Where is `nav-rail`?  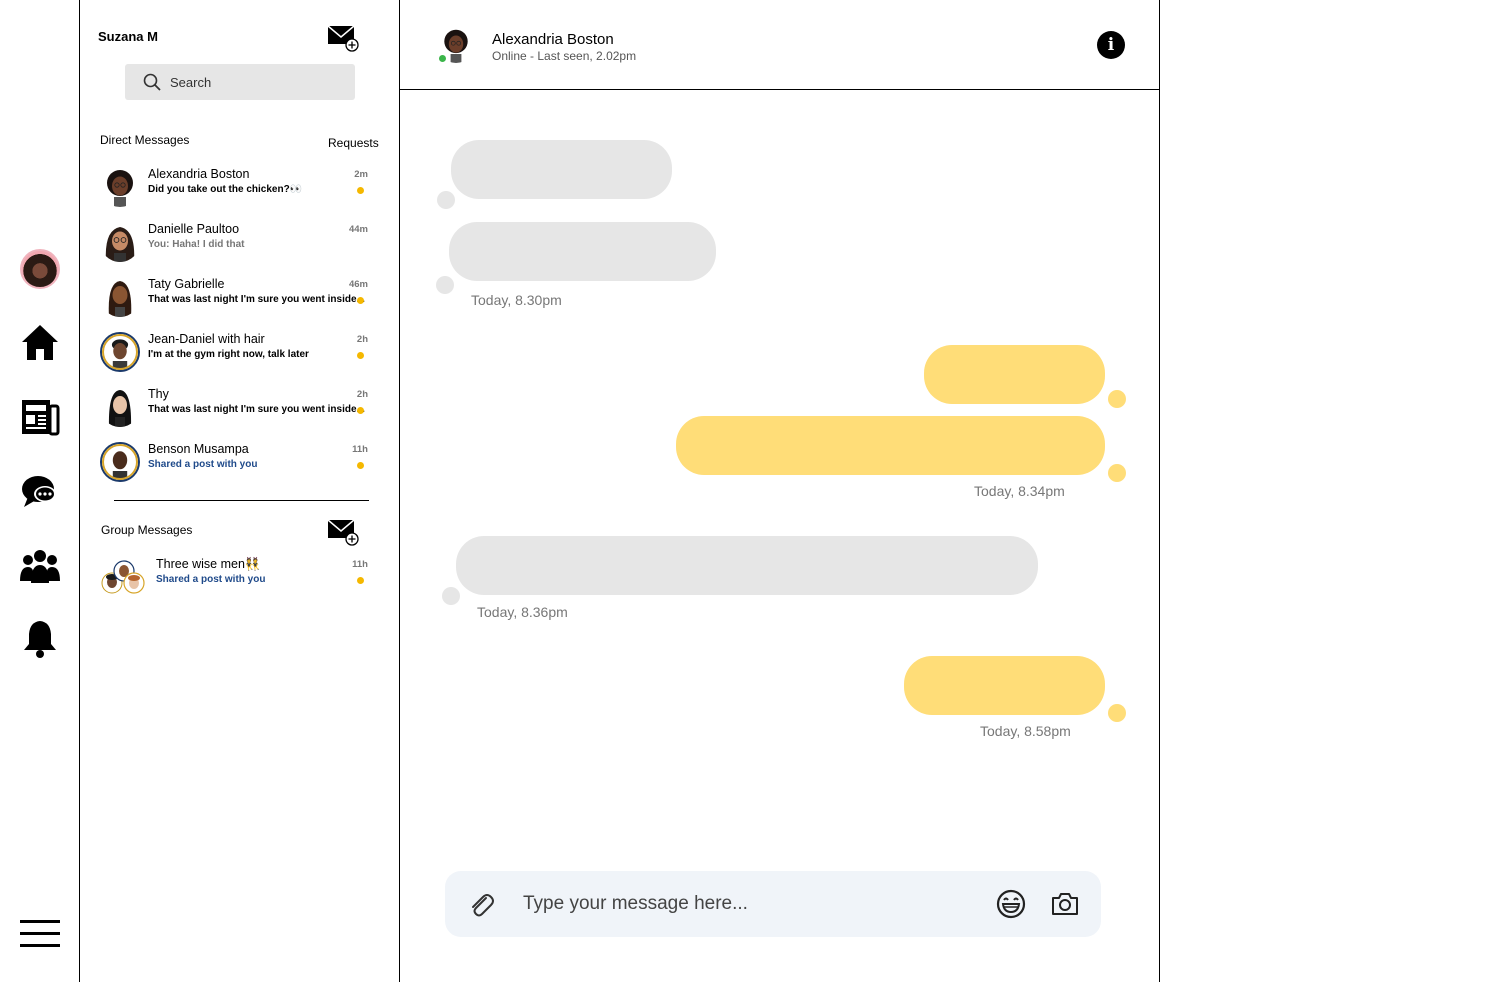 nav-rail is located at coordinates (40, 491).